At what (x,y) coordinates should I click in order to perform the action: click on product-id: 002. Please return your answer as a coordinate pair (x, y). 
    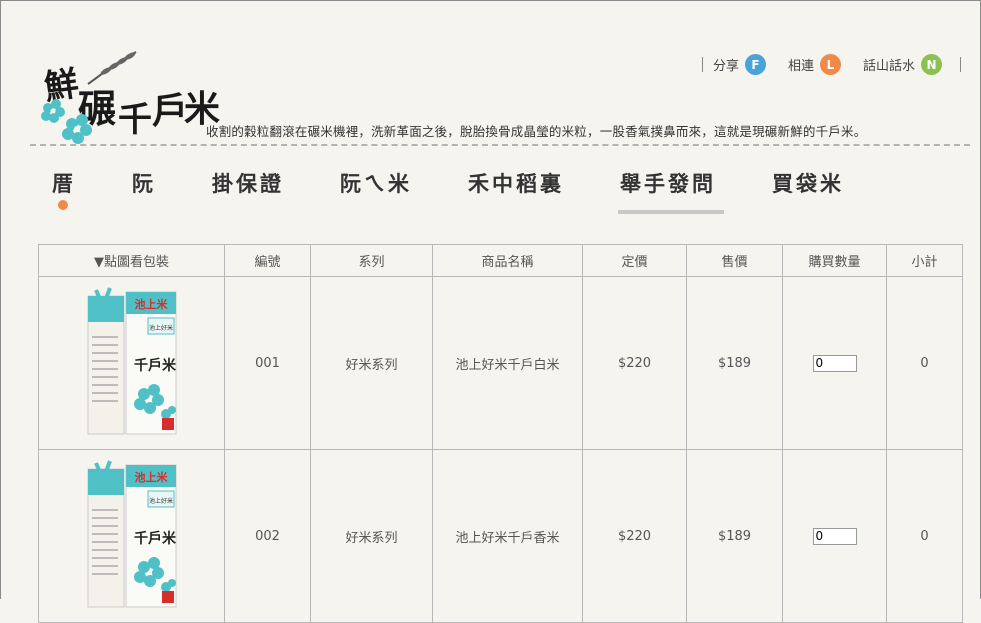
    Looking at the image, I should click on (267, 536).